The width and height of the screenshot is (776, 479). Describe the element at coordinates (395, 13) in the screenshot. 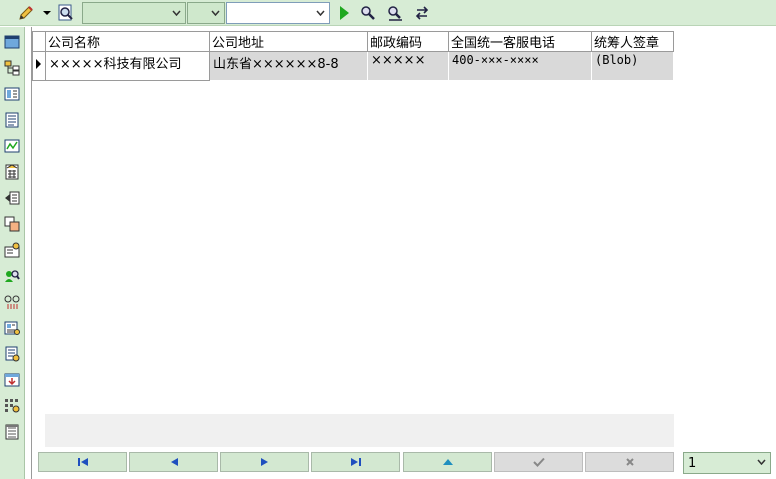

I see `find-next-icon` at that location.